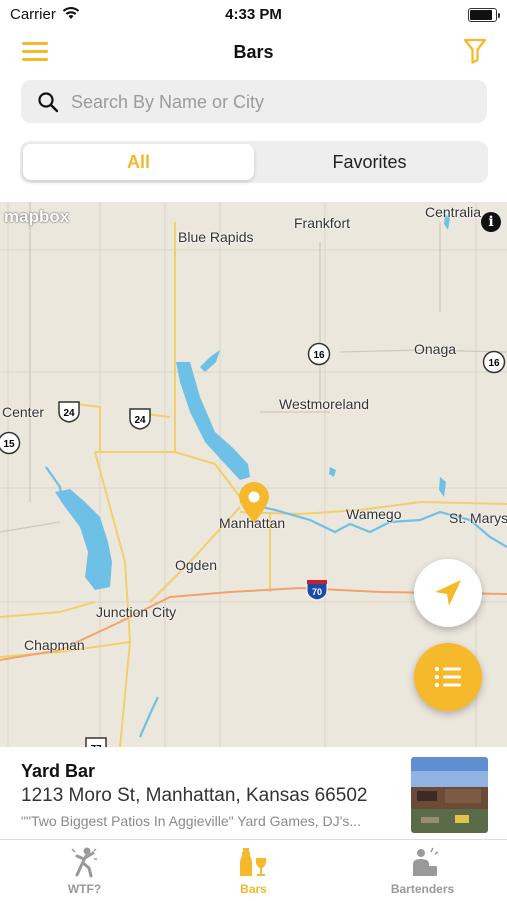  I want to click on search-bar, so click(254, 102).